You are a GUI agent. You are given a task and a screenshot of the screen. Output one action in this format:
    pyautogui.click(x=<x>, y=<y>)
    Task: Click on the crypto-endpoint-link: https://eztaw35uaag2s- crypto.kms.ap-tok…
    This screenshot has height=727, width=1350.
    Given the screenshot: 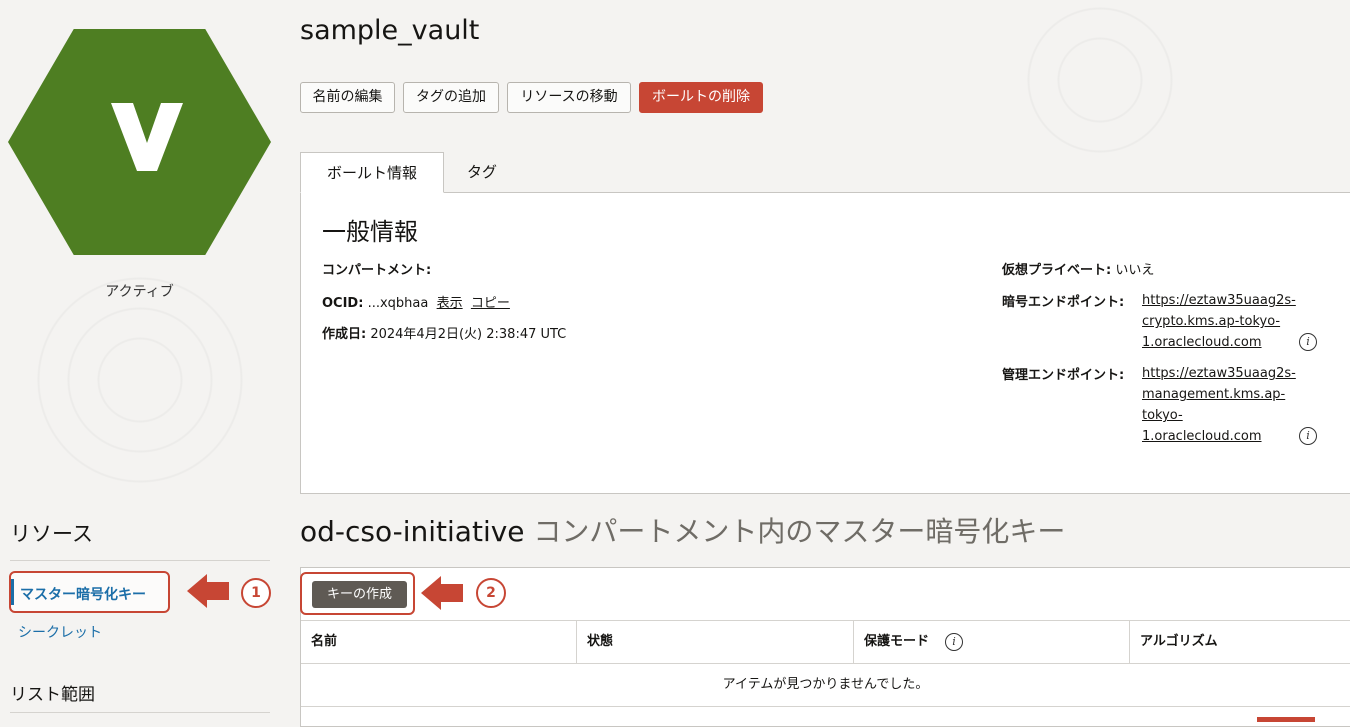 What is the action you would take?
    pyautogui.click(x=1219, y=321)
    